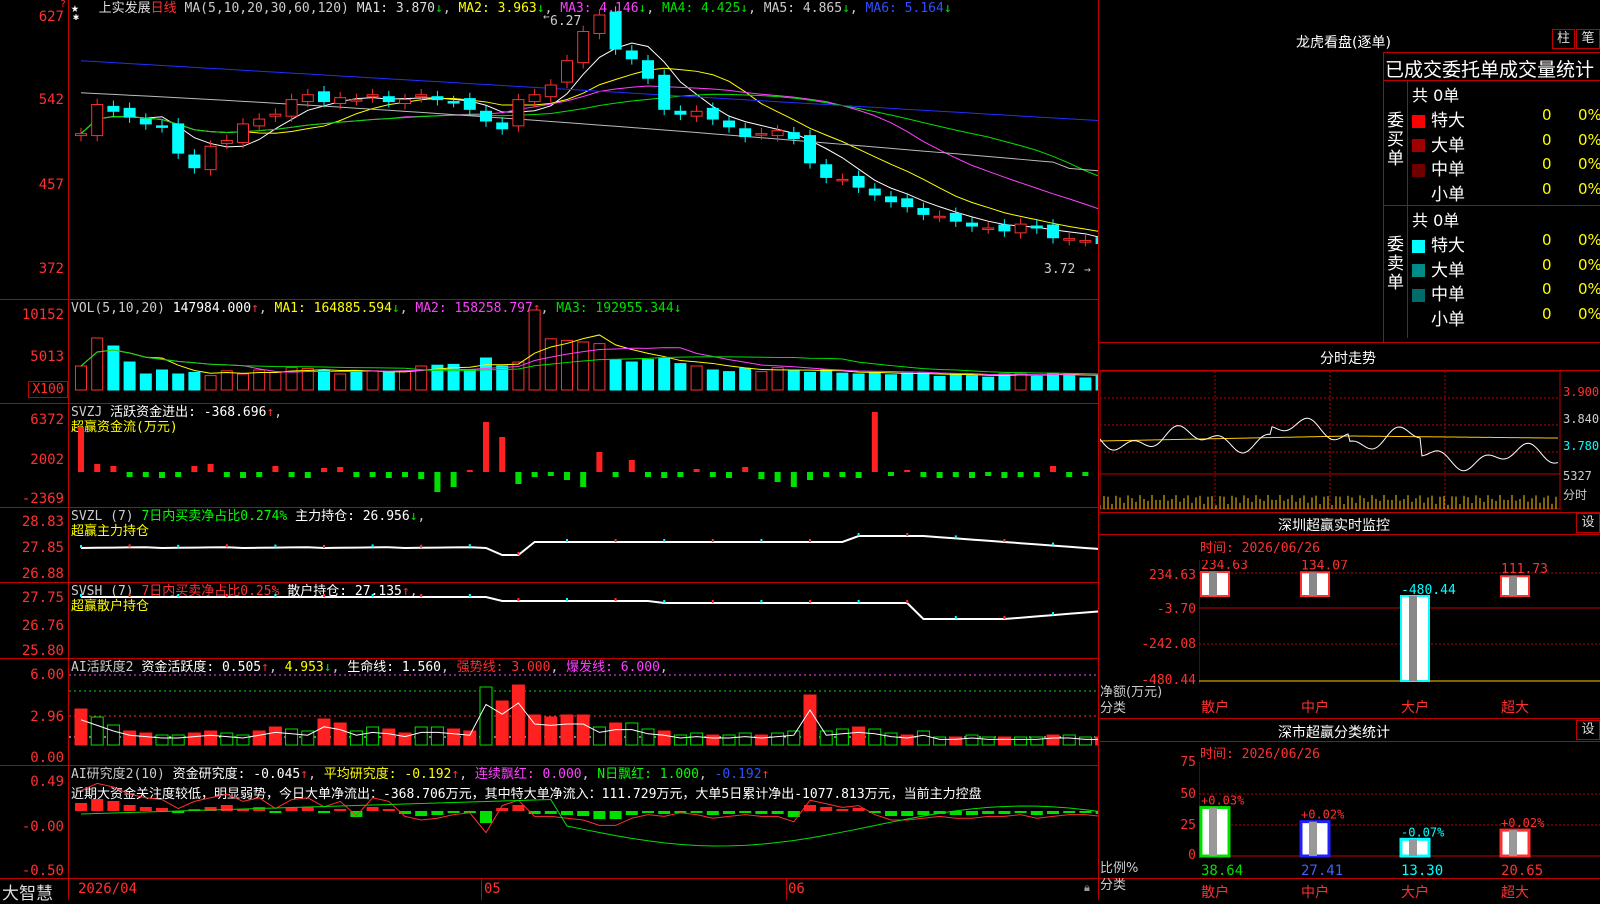 This screenshot has width=1600, height=904. Describe the element at coordinates (1350, 441) in the screenshot. I see `intraday-chart: 3.900 3.840 3.780 5327 分时` at that location.